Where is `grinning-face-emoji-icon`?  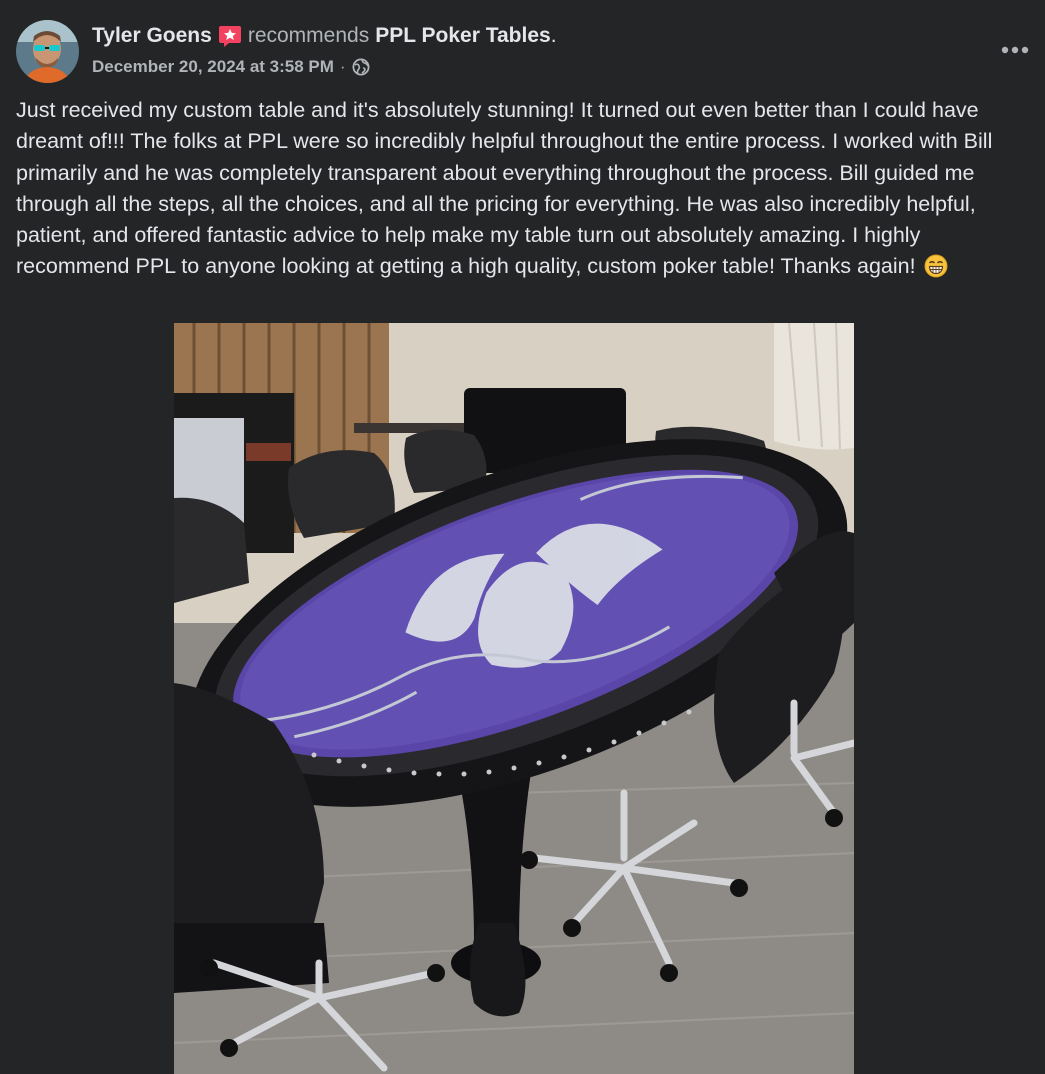 grinning-face-emoji-icon is located at coordinates (936, 266).